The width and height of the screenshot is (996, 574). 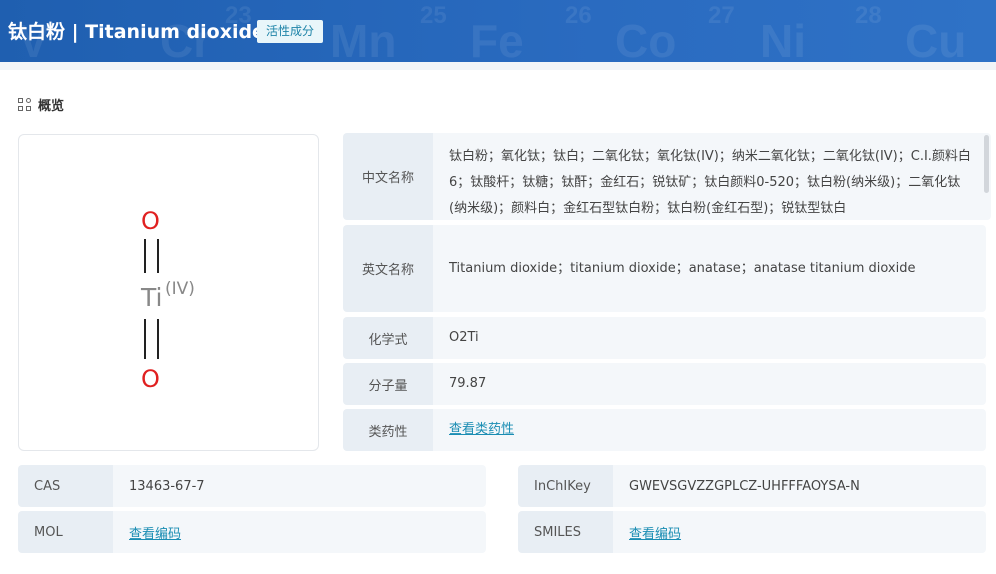 I want to click on periodic-element-number: 26, so click(x=578, y=15).